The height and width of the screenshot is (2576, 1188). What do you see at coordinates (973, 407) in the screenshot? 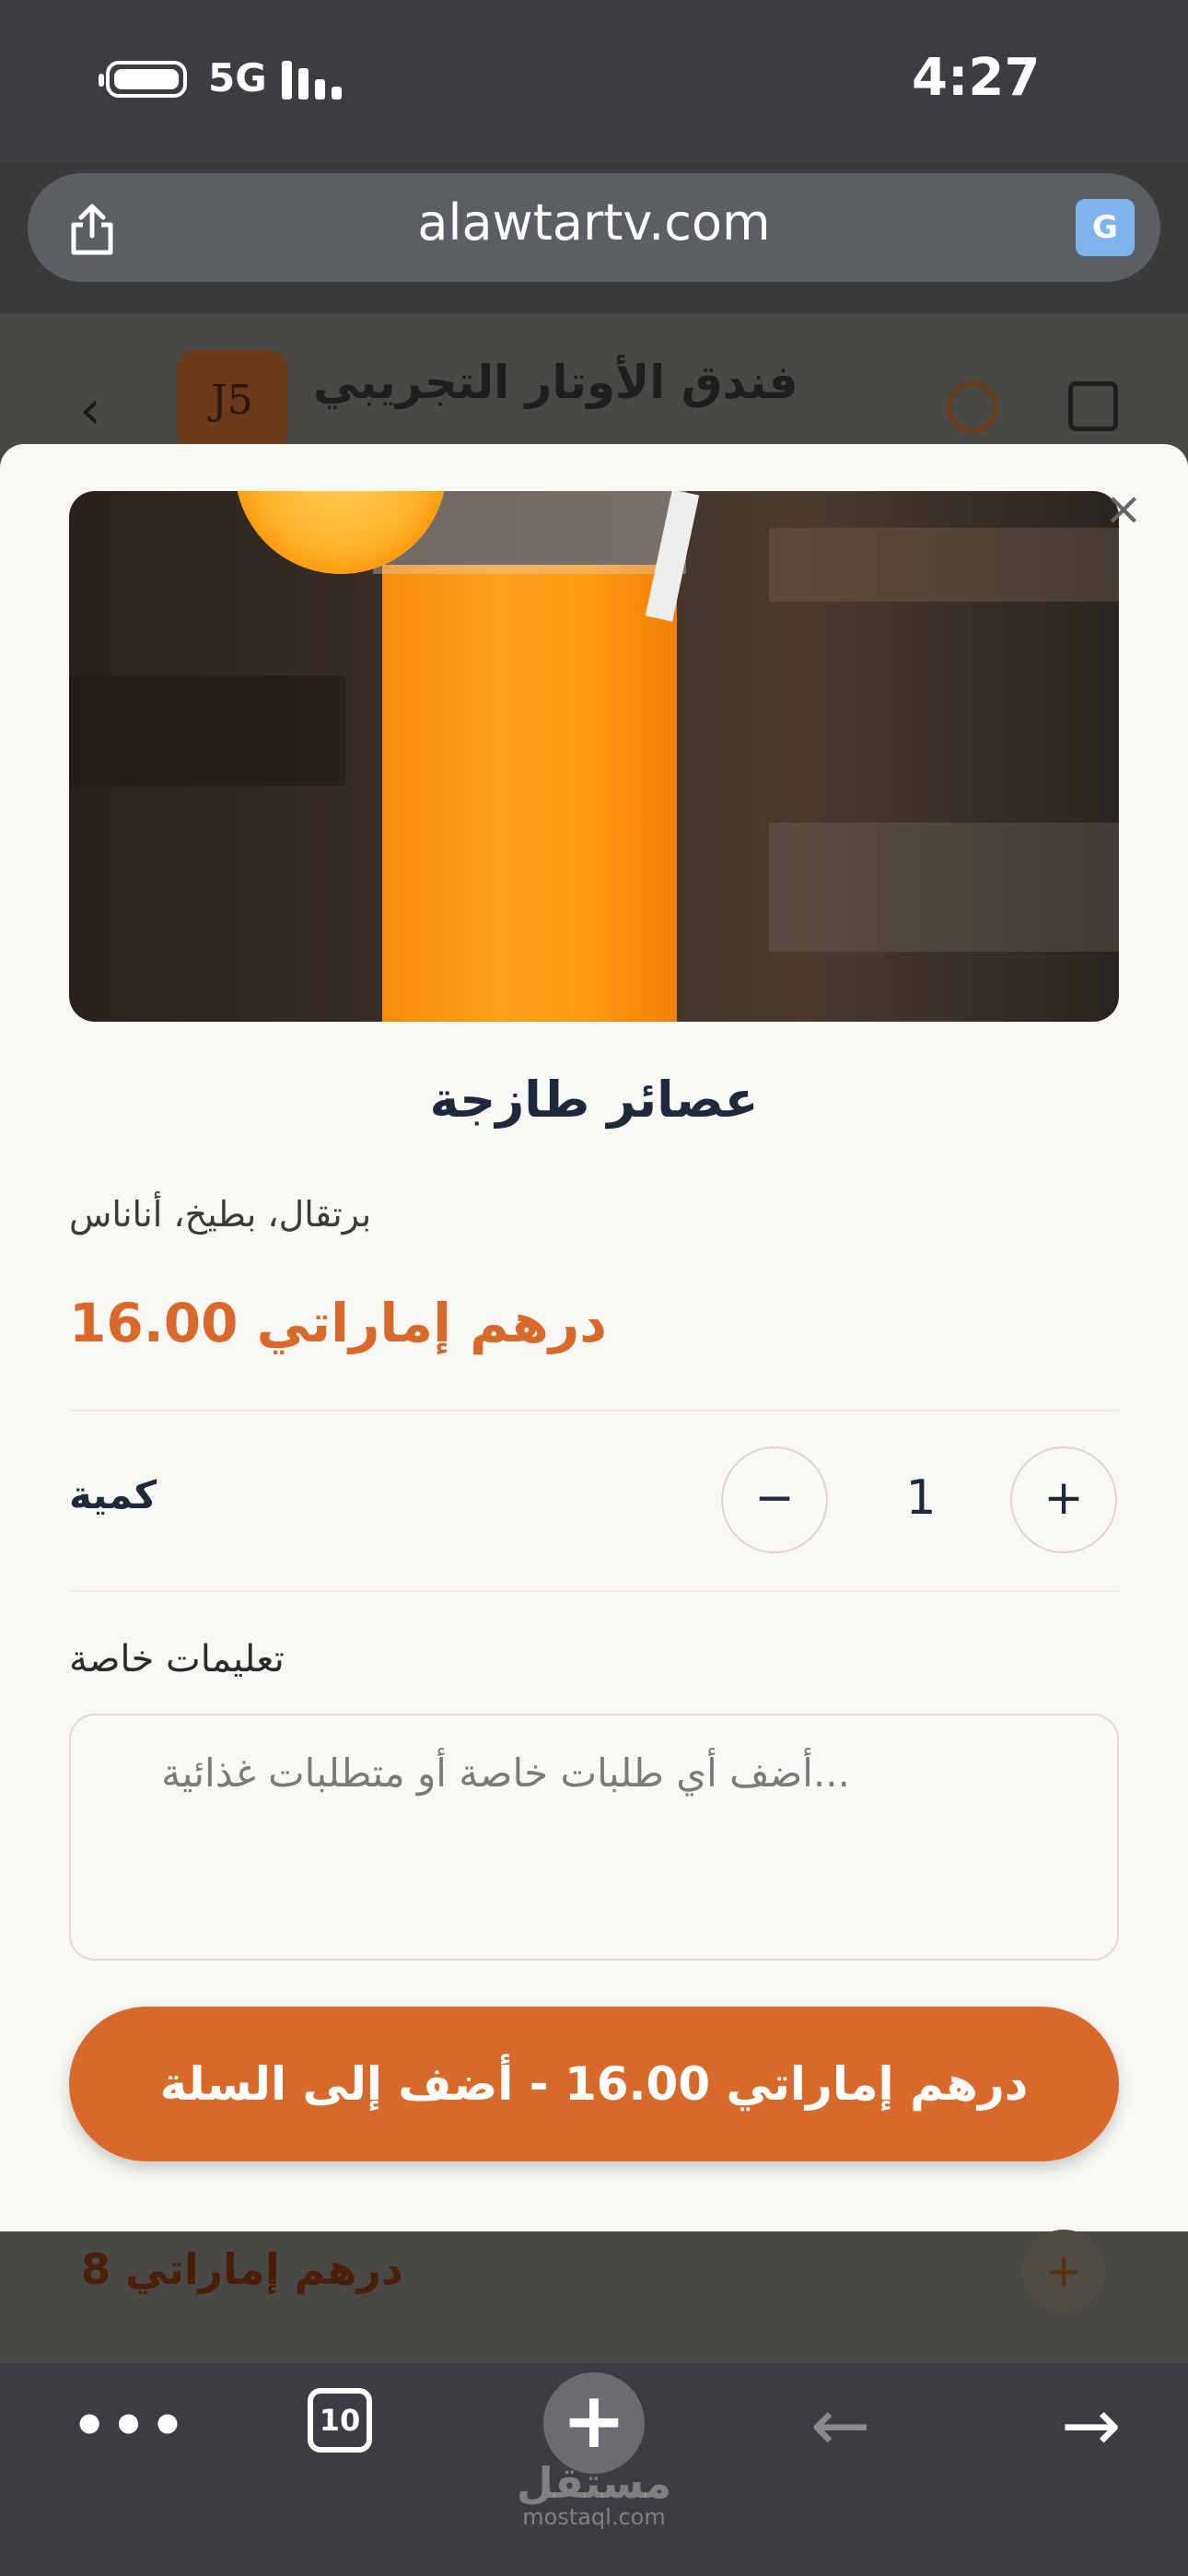
I see `globe-icon` at bounding box center [973, 407].